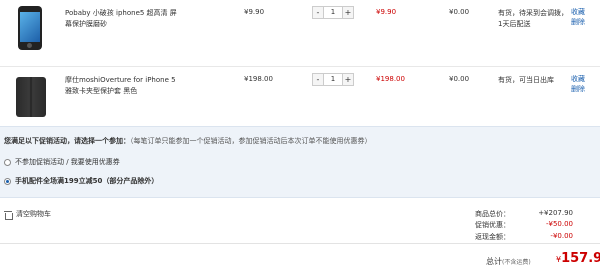 This screenshot has width=600, height=268. Describe the element at coordinates (492, 237) in the screenshot. I see `cashback-label: 返现金额：` at that location.